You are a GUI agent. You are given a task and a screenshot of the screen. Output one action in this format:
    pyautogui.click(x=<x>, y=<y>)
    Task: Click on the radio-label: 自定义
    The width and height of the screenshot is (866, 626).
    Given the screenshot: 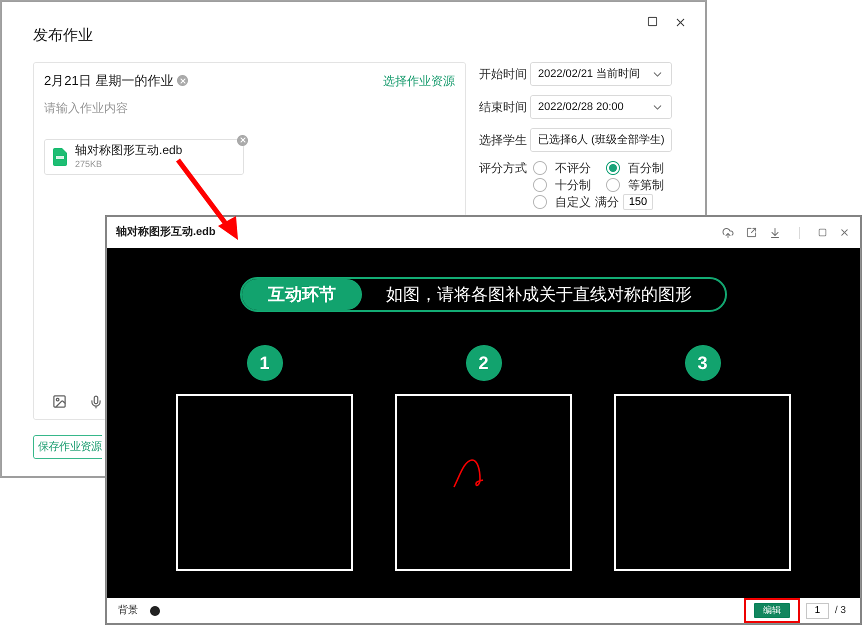 What is the action you would take?
    pyautogui.click(x=573, y=202)
    